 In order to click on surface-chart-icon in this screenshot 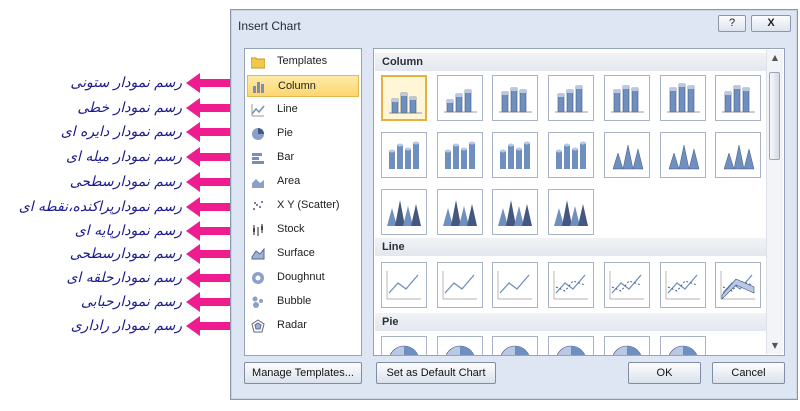, I will do `click(258, 254)`.